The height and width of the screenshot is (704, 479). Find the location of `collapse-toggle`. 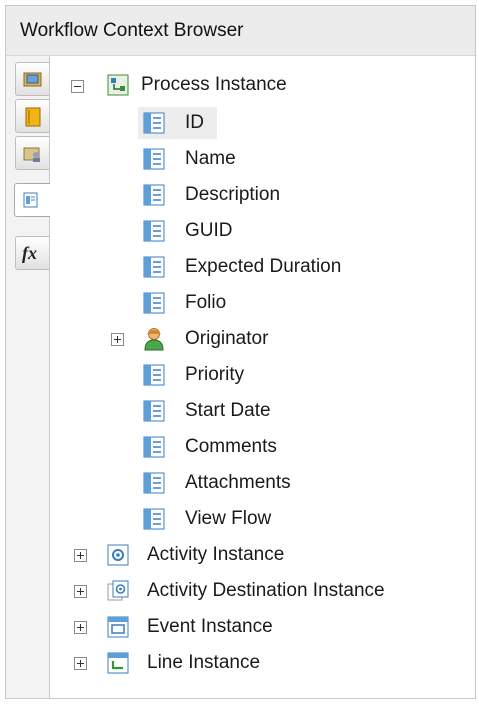

collapse-toggle is located at coordinates (77, 86).